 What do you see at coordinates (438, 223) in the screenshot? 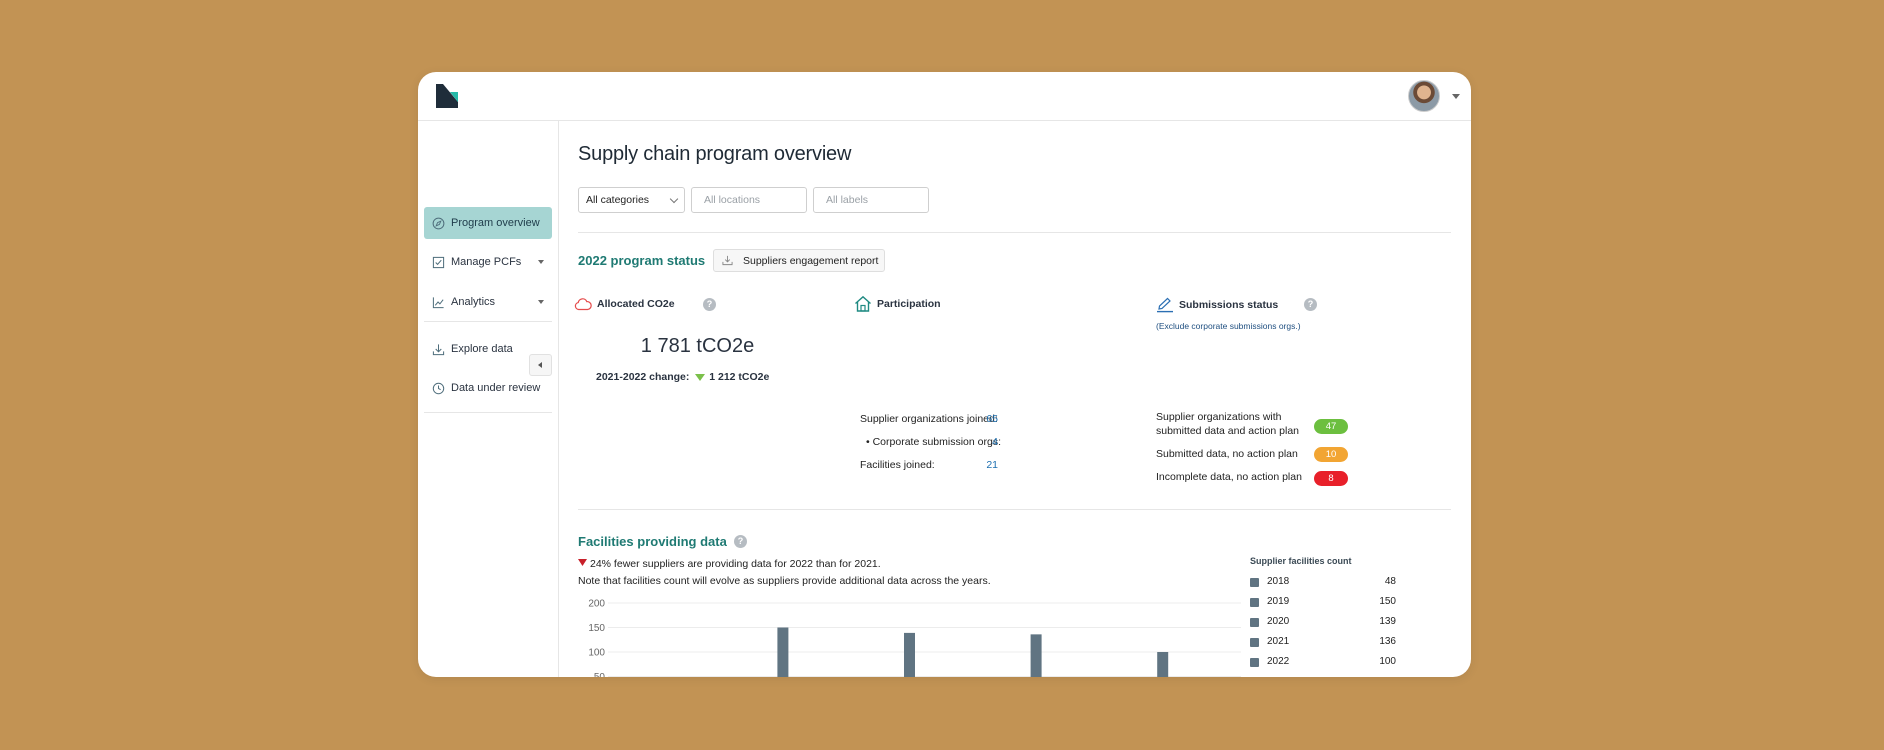
I see `compass-icon` at bounding box center [438, 223].